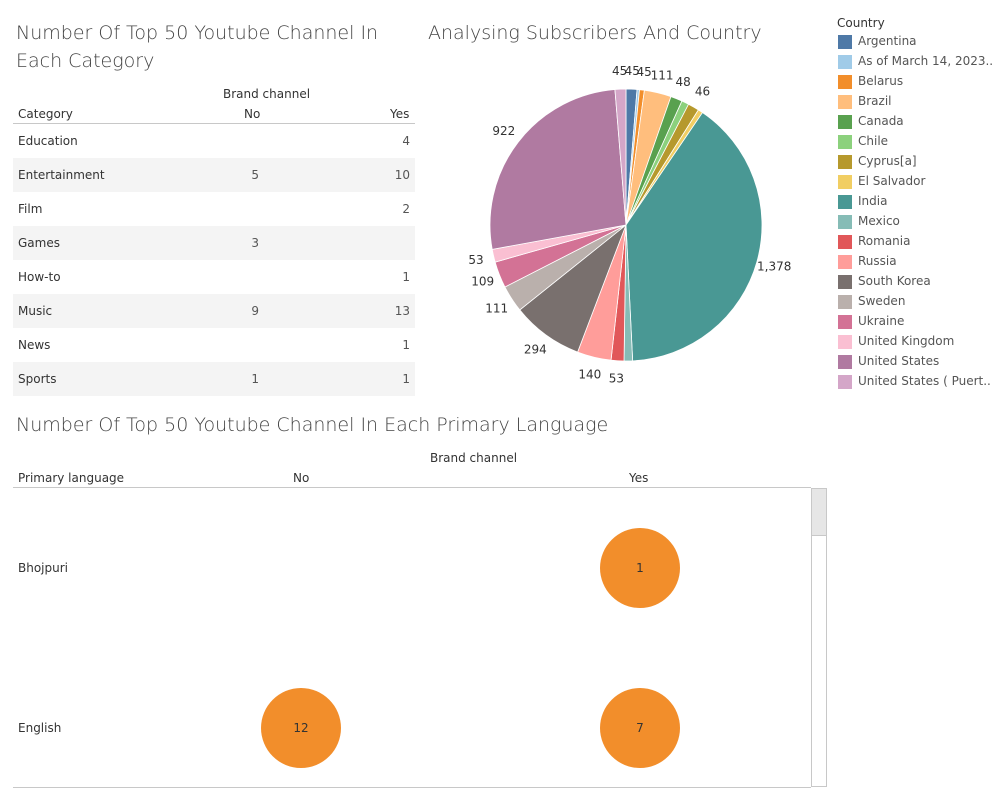 This screenshot has height=799, width=999. What do you see at coordinates (30, 209) in the screenshot?
I see `category-cell: Film` at bounding box center [30, 209].